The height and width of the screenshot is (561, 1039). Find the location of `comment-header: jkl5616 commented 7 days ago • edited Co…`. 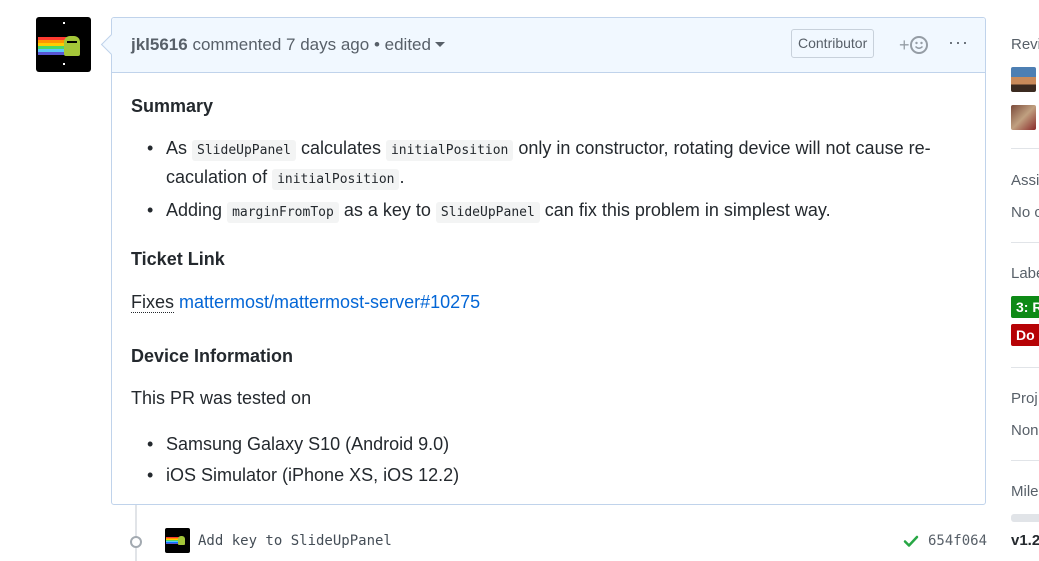

comment-header: jkl5616 commented 7 days ago • edited Co… is located at coordinates (548, 45).